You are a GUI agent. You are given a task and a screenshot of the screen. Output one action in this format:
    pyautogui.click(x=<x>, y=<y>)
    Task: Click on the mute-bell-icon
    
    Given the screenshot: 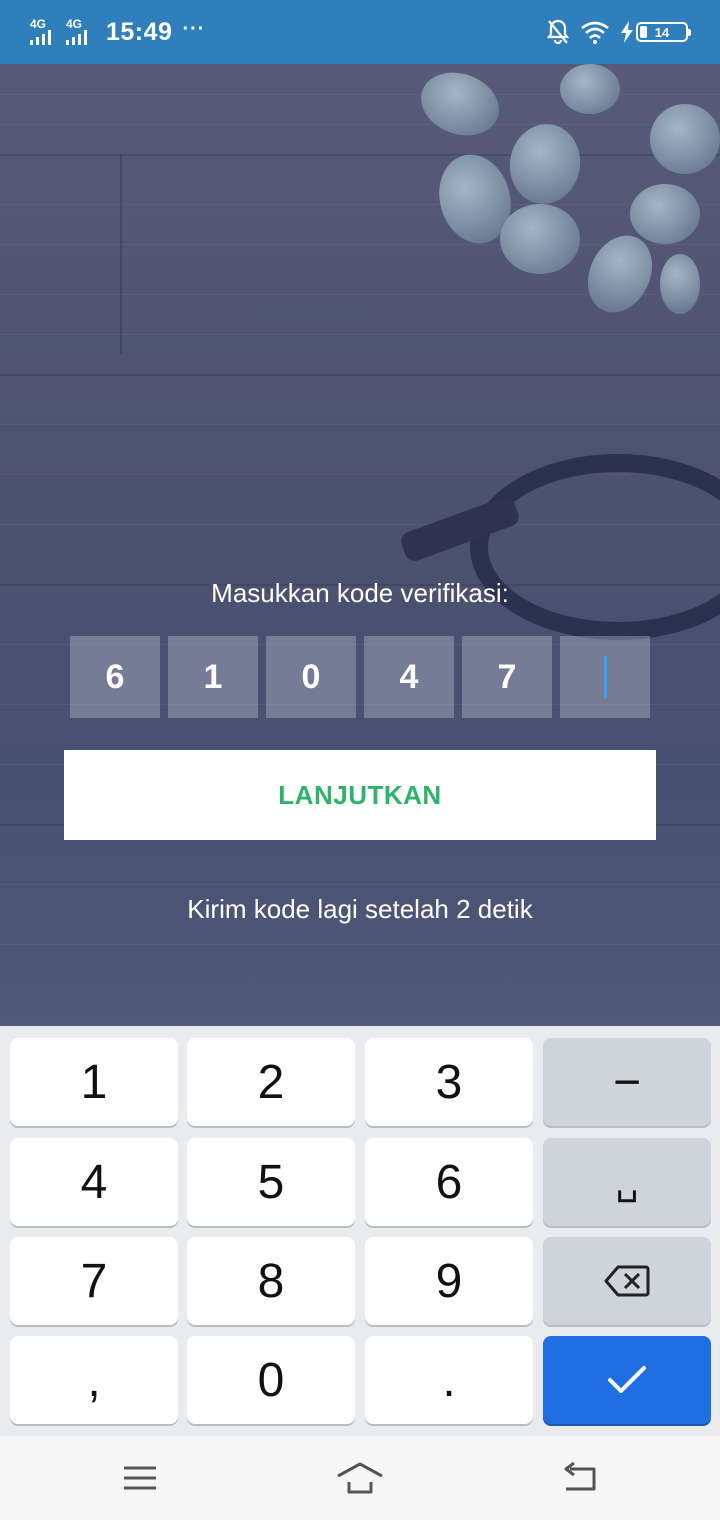 What is the action you would take?
    pyautogui.click(x=558, y=32)
    